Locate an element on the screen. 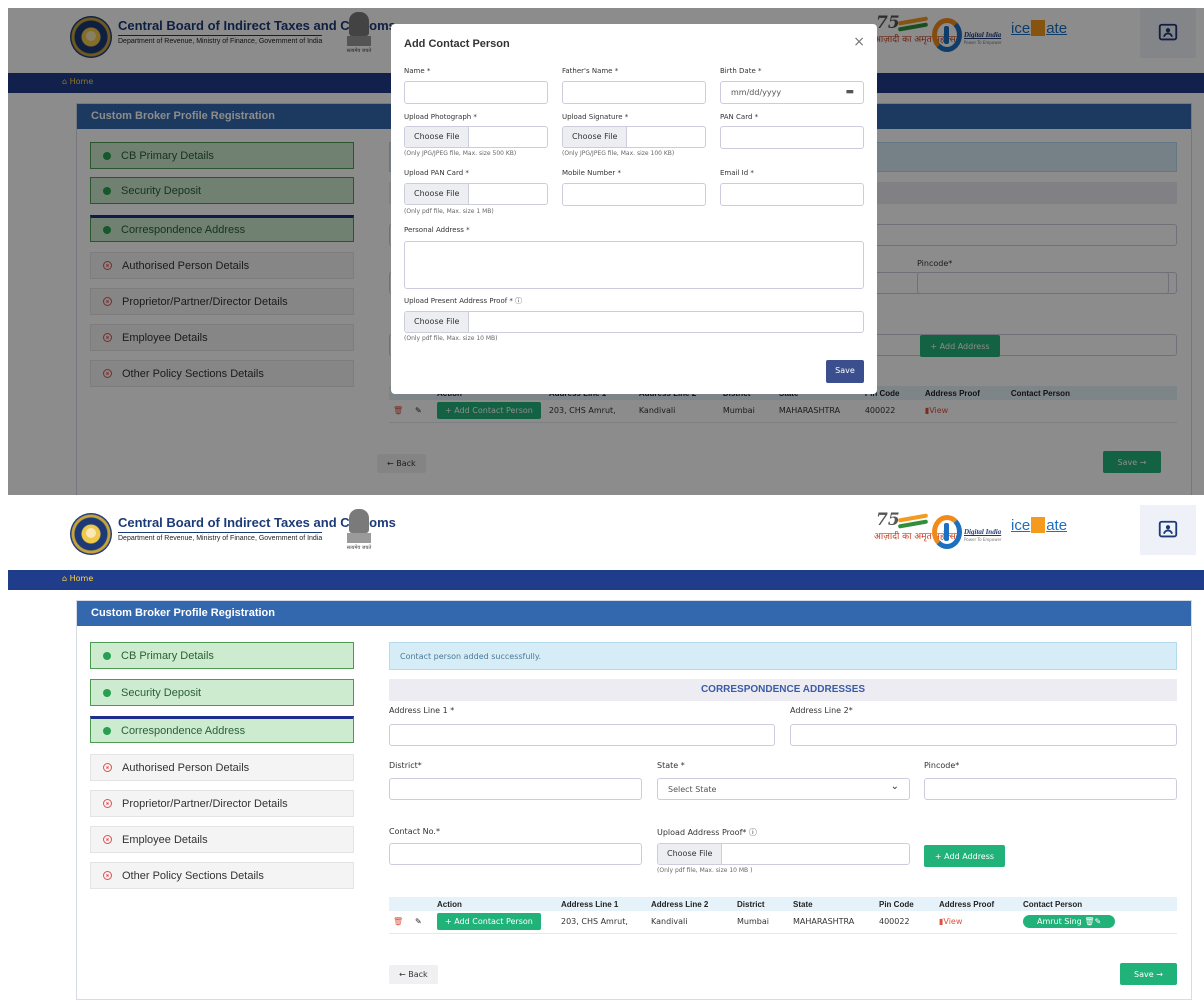 The width and height of the screenshot is (1204, 1002). pan-hint: (Only pdf file, Max. size 1 MB) is located at coordinates (449, 211).